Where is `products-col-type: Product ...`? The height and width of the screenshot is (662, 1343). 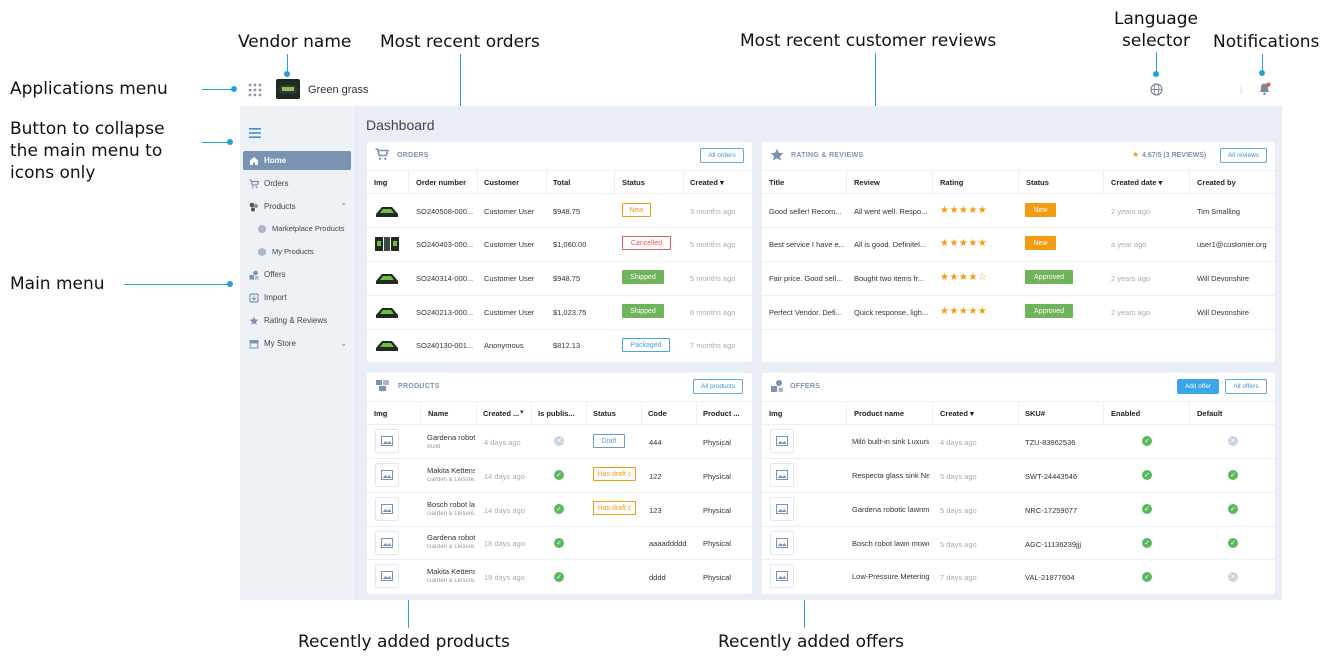 products-col-type: Product ... is located at coordinates (721, 413).